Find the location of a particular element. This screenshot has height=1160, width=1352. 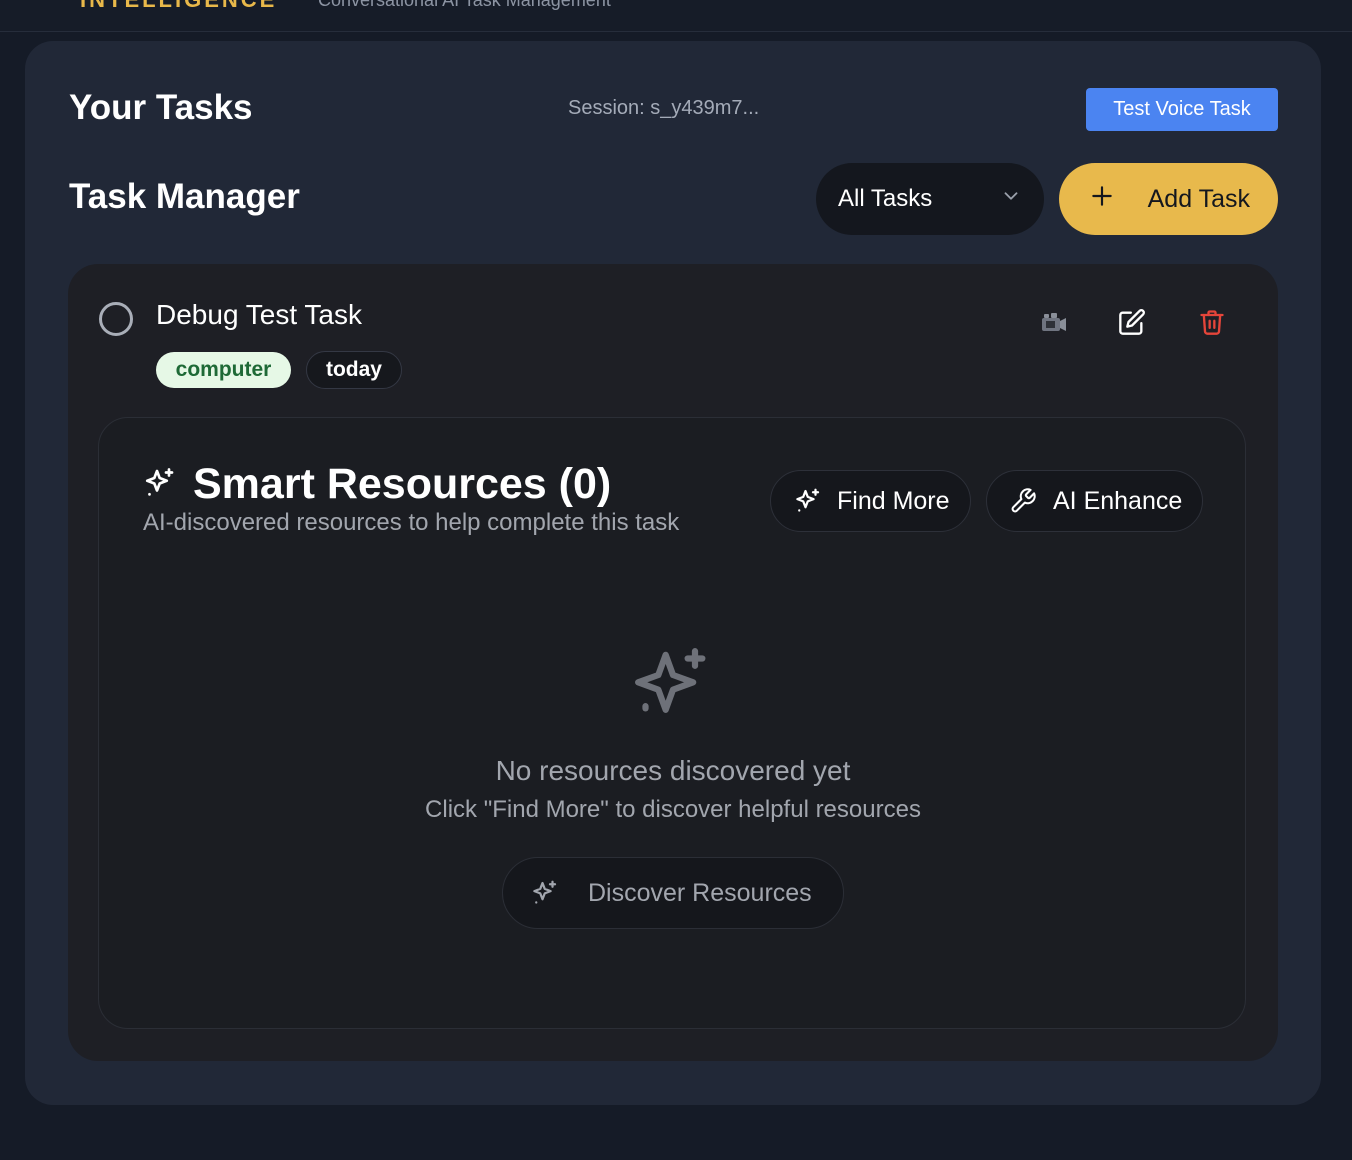

add-task-button: Add Task is located at coordinates (1168, 199).